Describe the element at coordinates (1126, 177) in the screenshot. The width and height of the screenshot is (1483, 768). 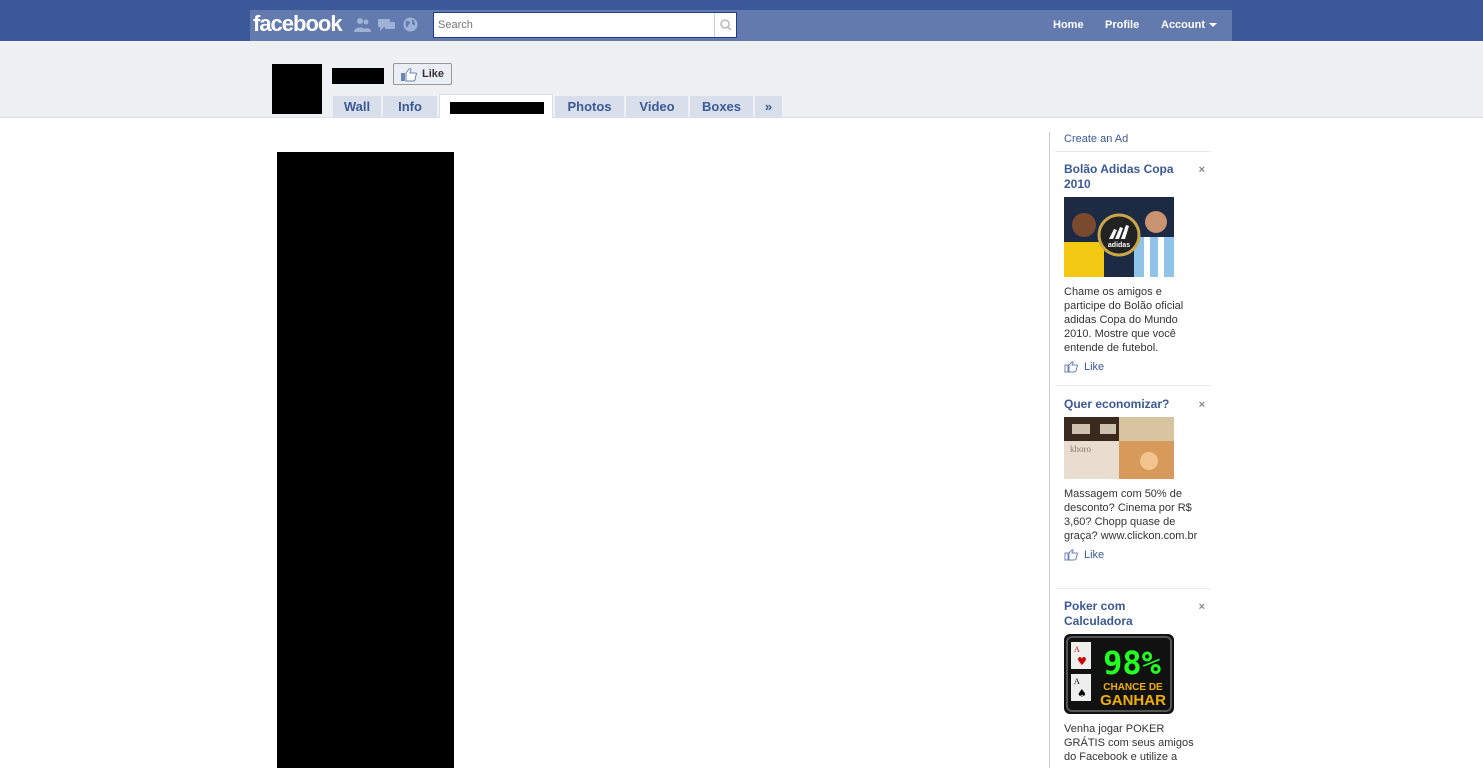
I see `ad-title: Bolão Adidas Copa 2010` at that location.